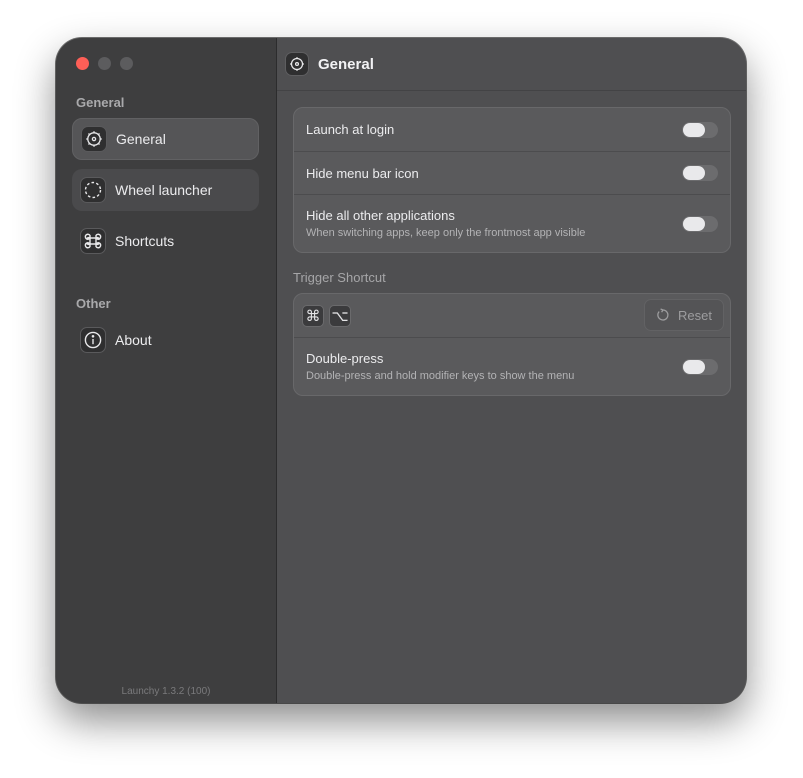  I want to click on page-title: General, so click(346, 64).